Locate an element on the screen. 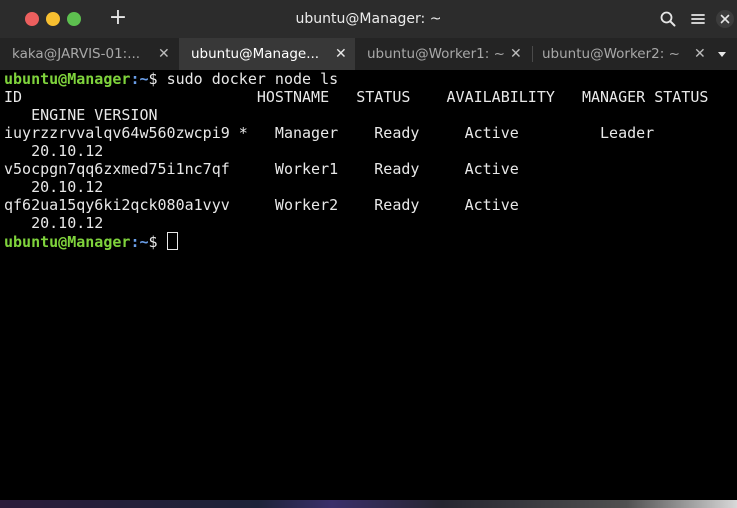 The width and height of the screenshot is (737, 508). chevron-down-icon is located at coordinates (722, 54).